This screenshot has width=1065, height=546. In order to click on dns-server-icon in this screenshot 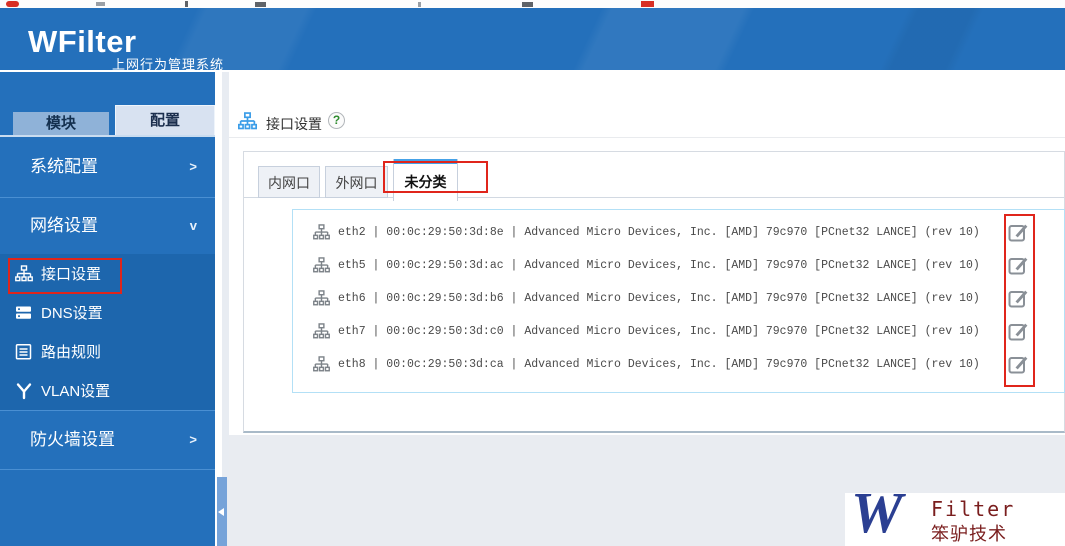, I will do `click(24, 313)`.